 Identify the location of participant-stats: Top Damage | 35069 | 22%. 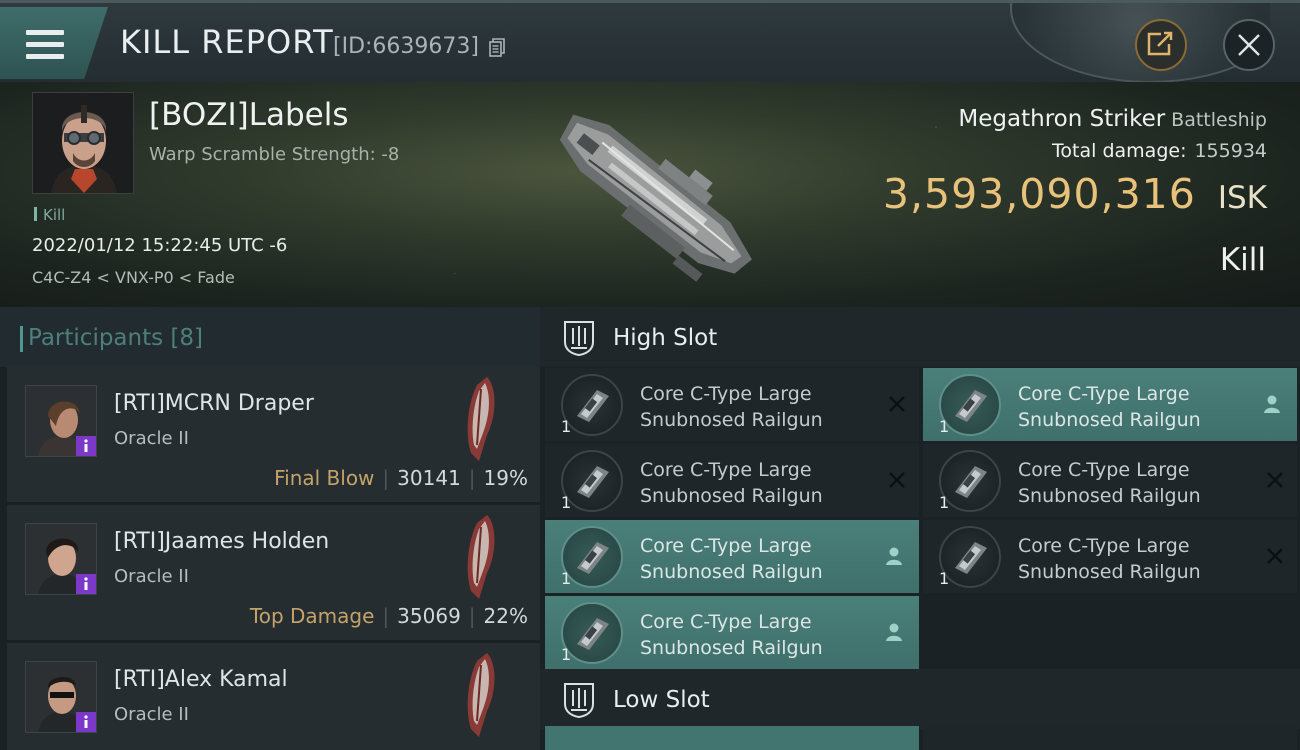
(388, 616).